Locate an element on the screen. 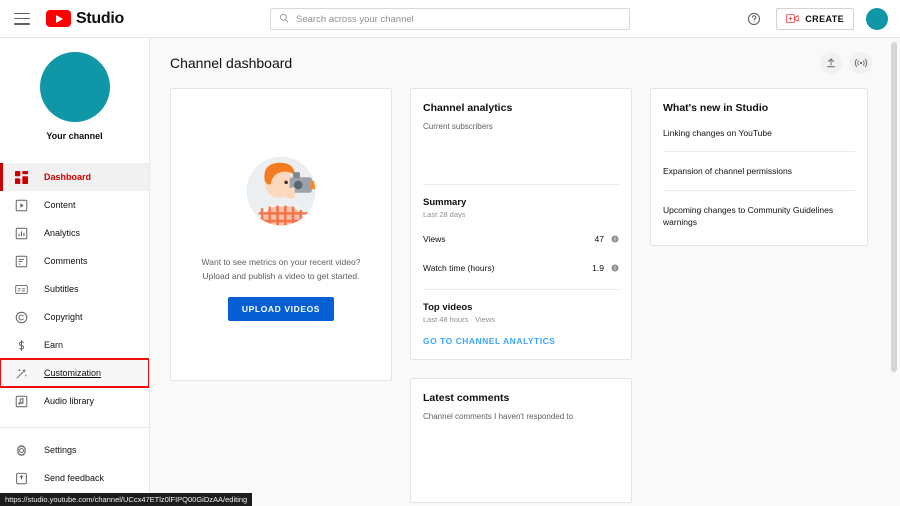 The width and height of the screenshot is (900, 506). news-item: Linking changes on YouTube is located at coordinates (759, 132).